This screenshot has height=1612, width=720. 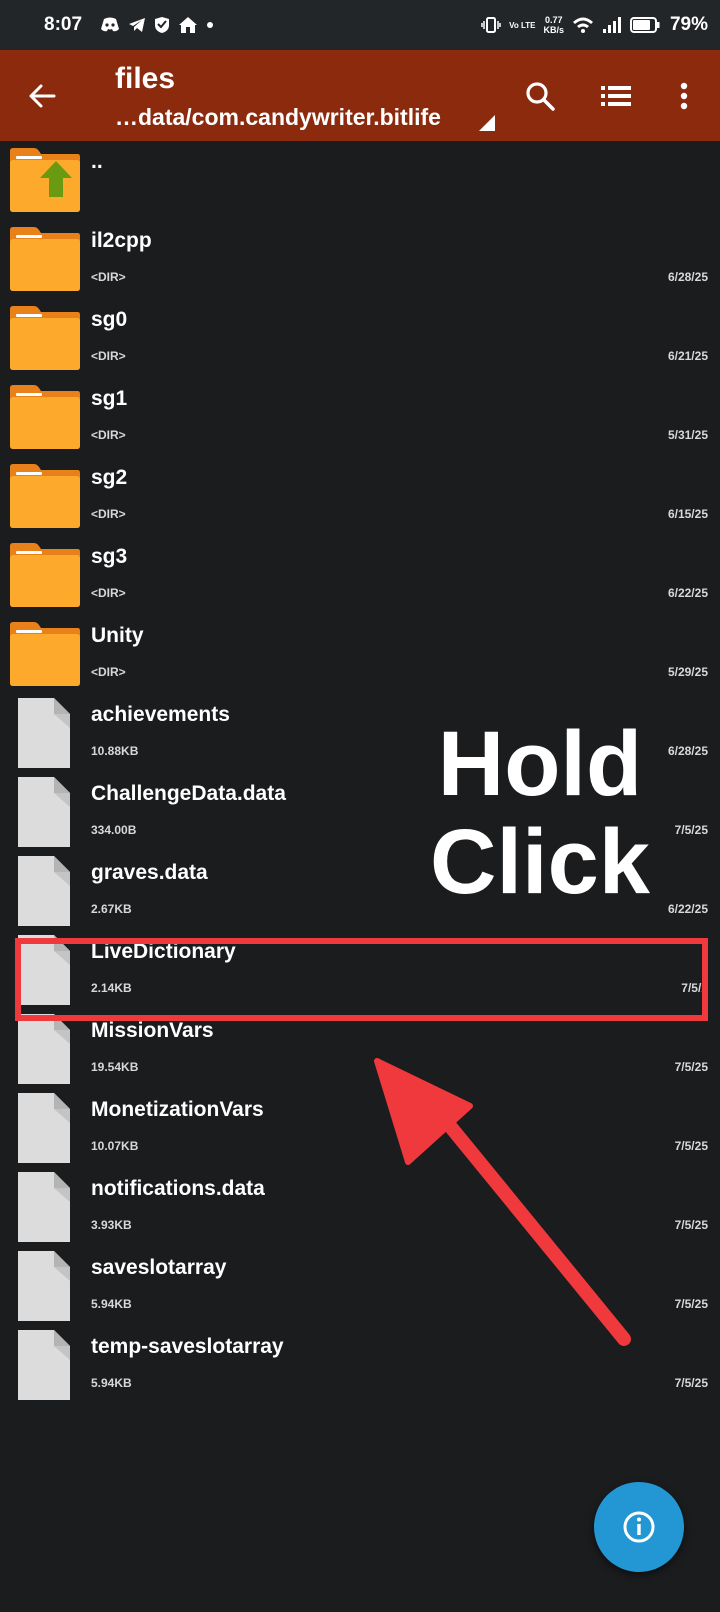 What do you see at coordinates (111, 909) in the screenshot?
I see `file-size: 2.67KB` at bounding box center [111, 909].